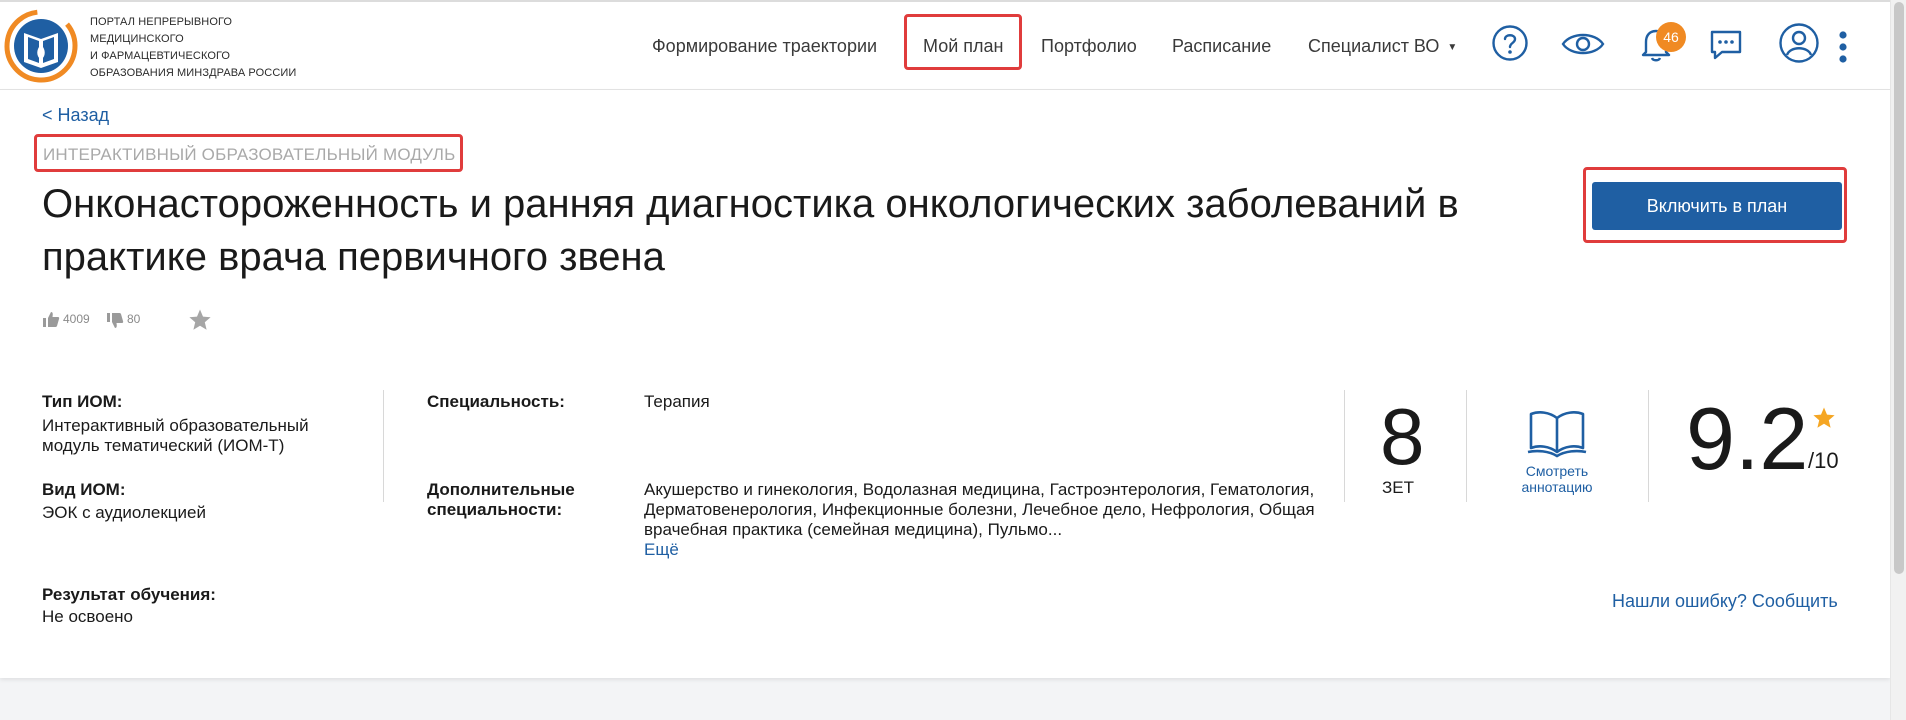 This screenshot has height=720, width=1906. Describe the element at coordinates (1089, 46) in the screenshot. I see `nav-portfolio: Портфолио` at that location.